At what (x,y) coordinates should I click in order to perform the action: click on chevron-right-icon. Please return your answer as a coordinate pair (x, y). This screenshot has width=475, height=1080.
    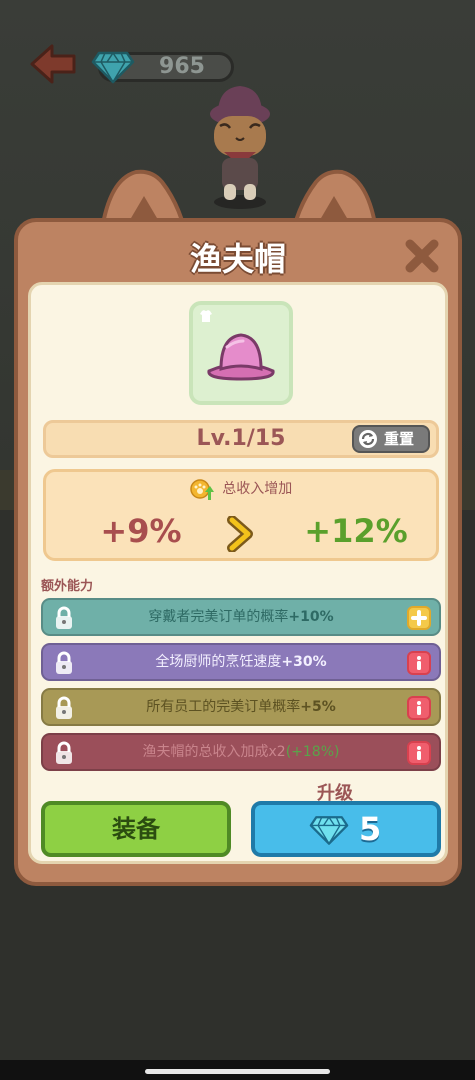
    Looking at the image, I should click on (240, 534).